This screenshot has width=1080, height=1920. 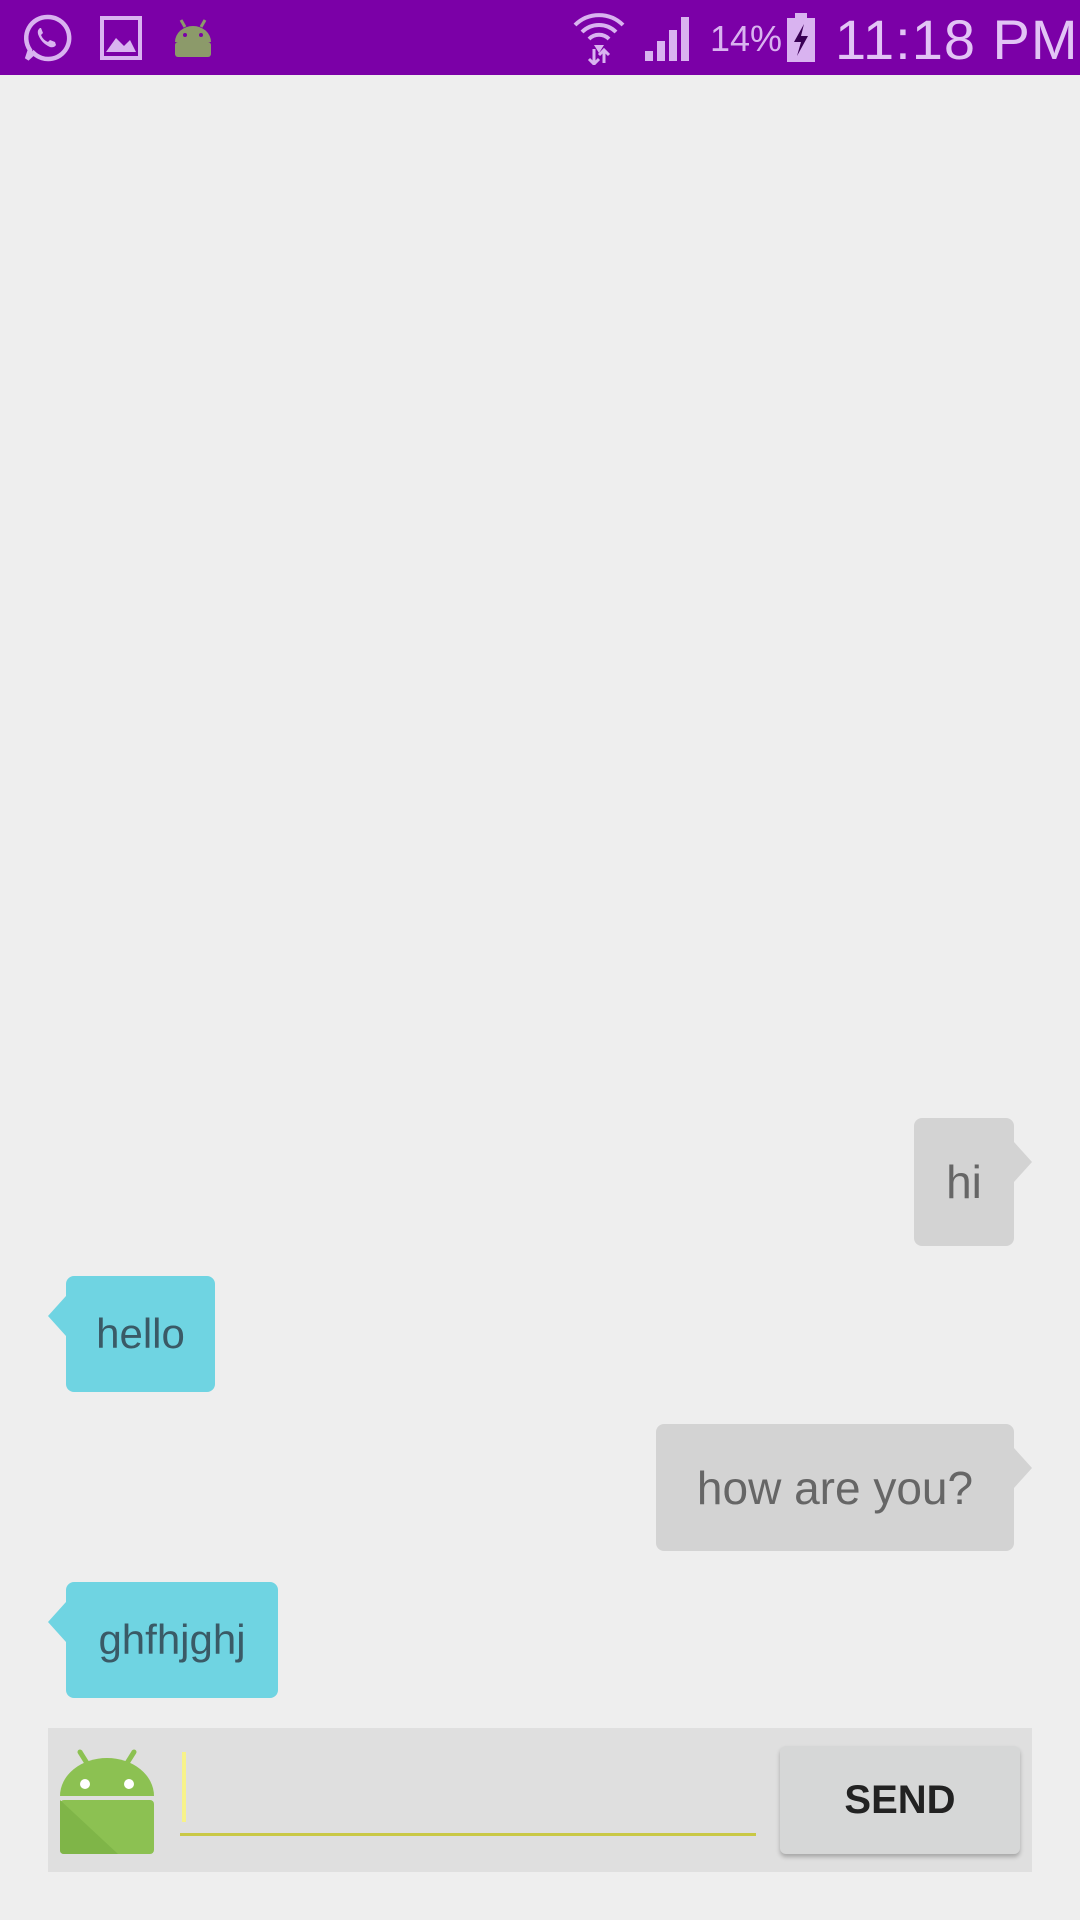 I want to click on message-text: hello, so click(x=140, y=1333).